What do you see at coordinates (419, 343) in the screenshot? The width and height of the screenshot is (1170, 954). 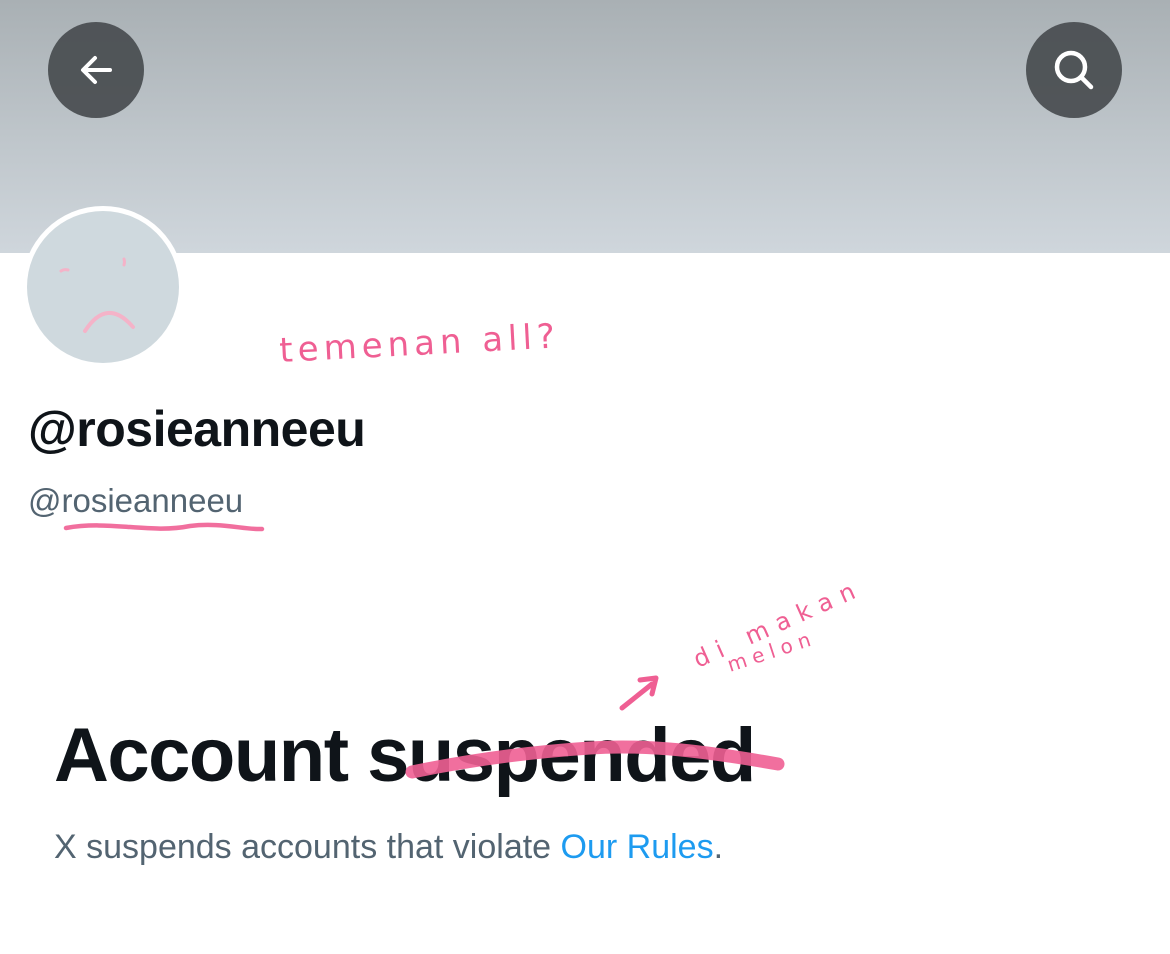 I see `annotation-temenan-all: temenan all?` at bounding box center [419, 343].